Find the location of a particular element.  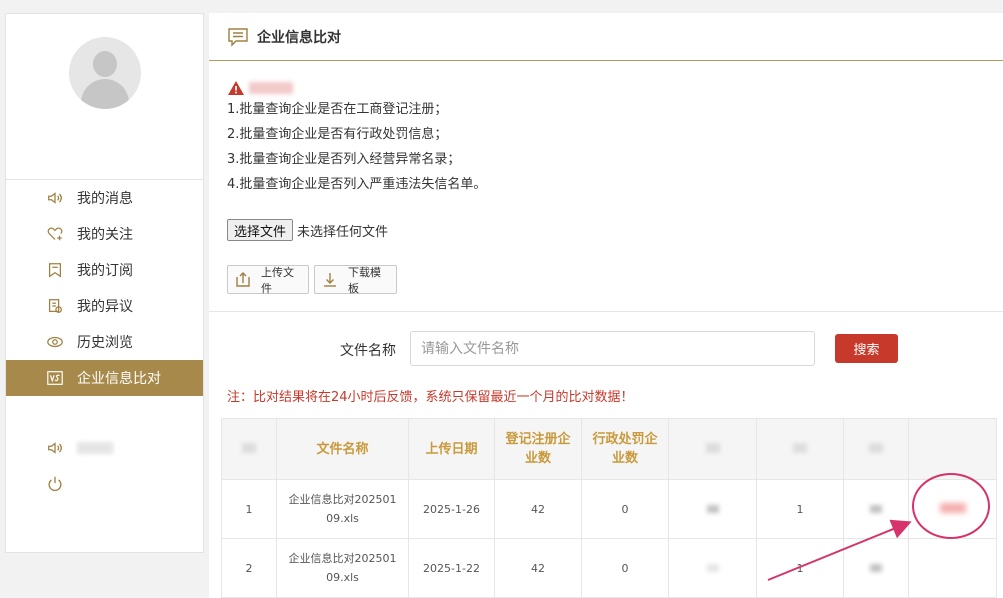

sidebar-extra-menu is located at coordinates (104, 466).